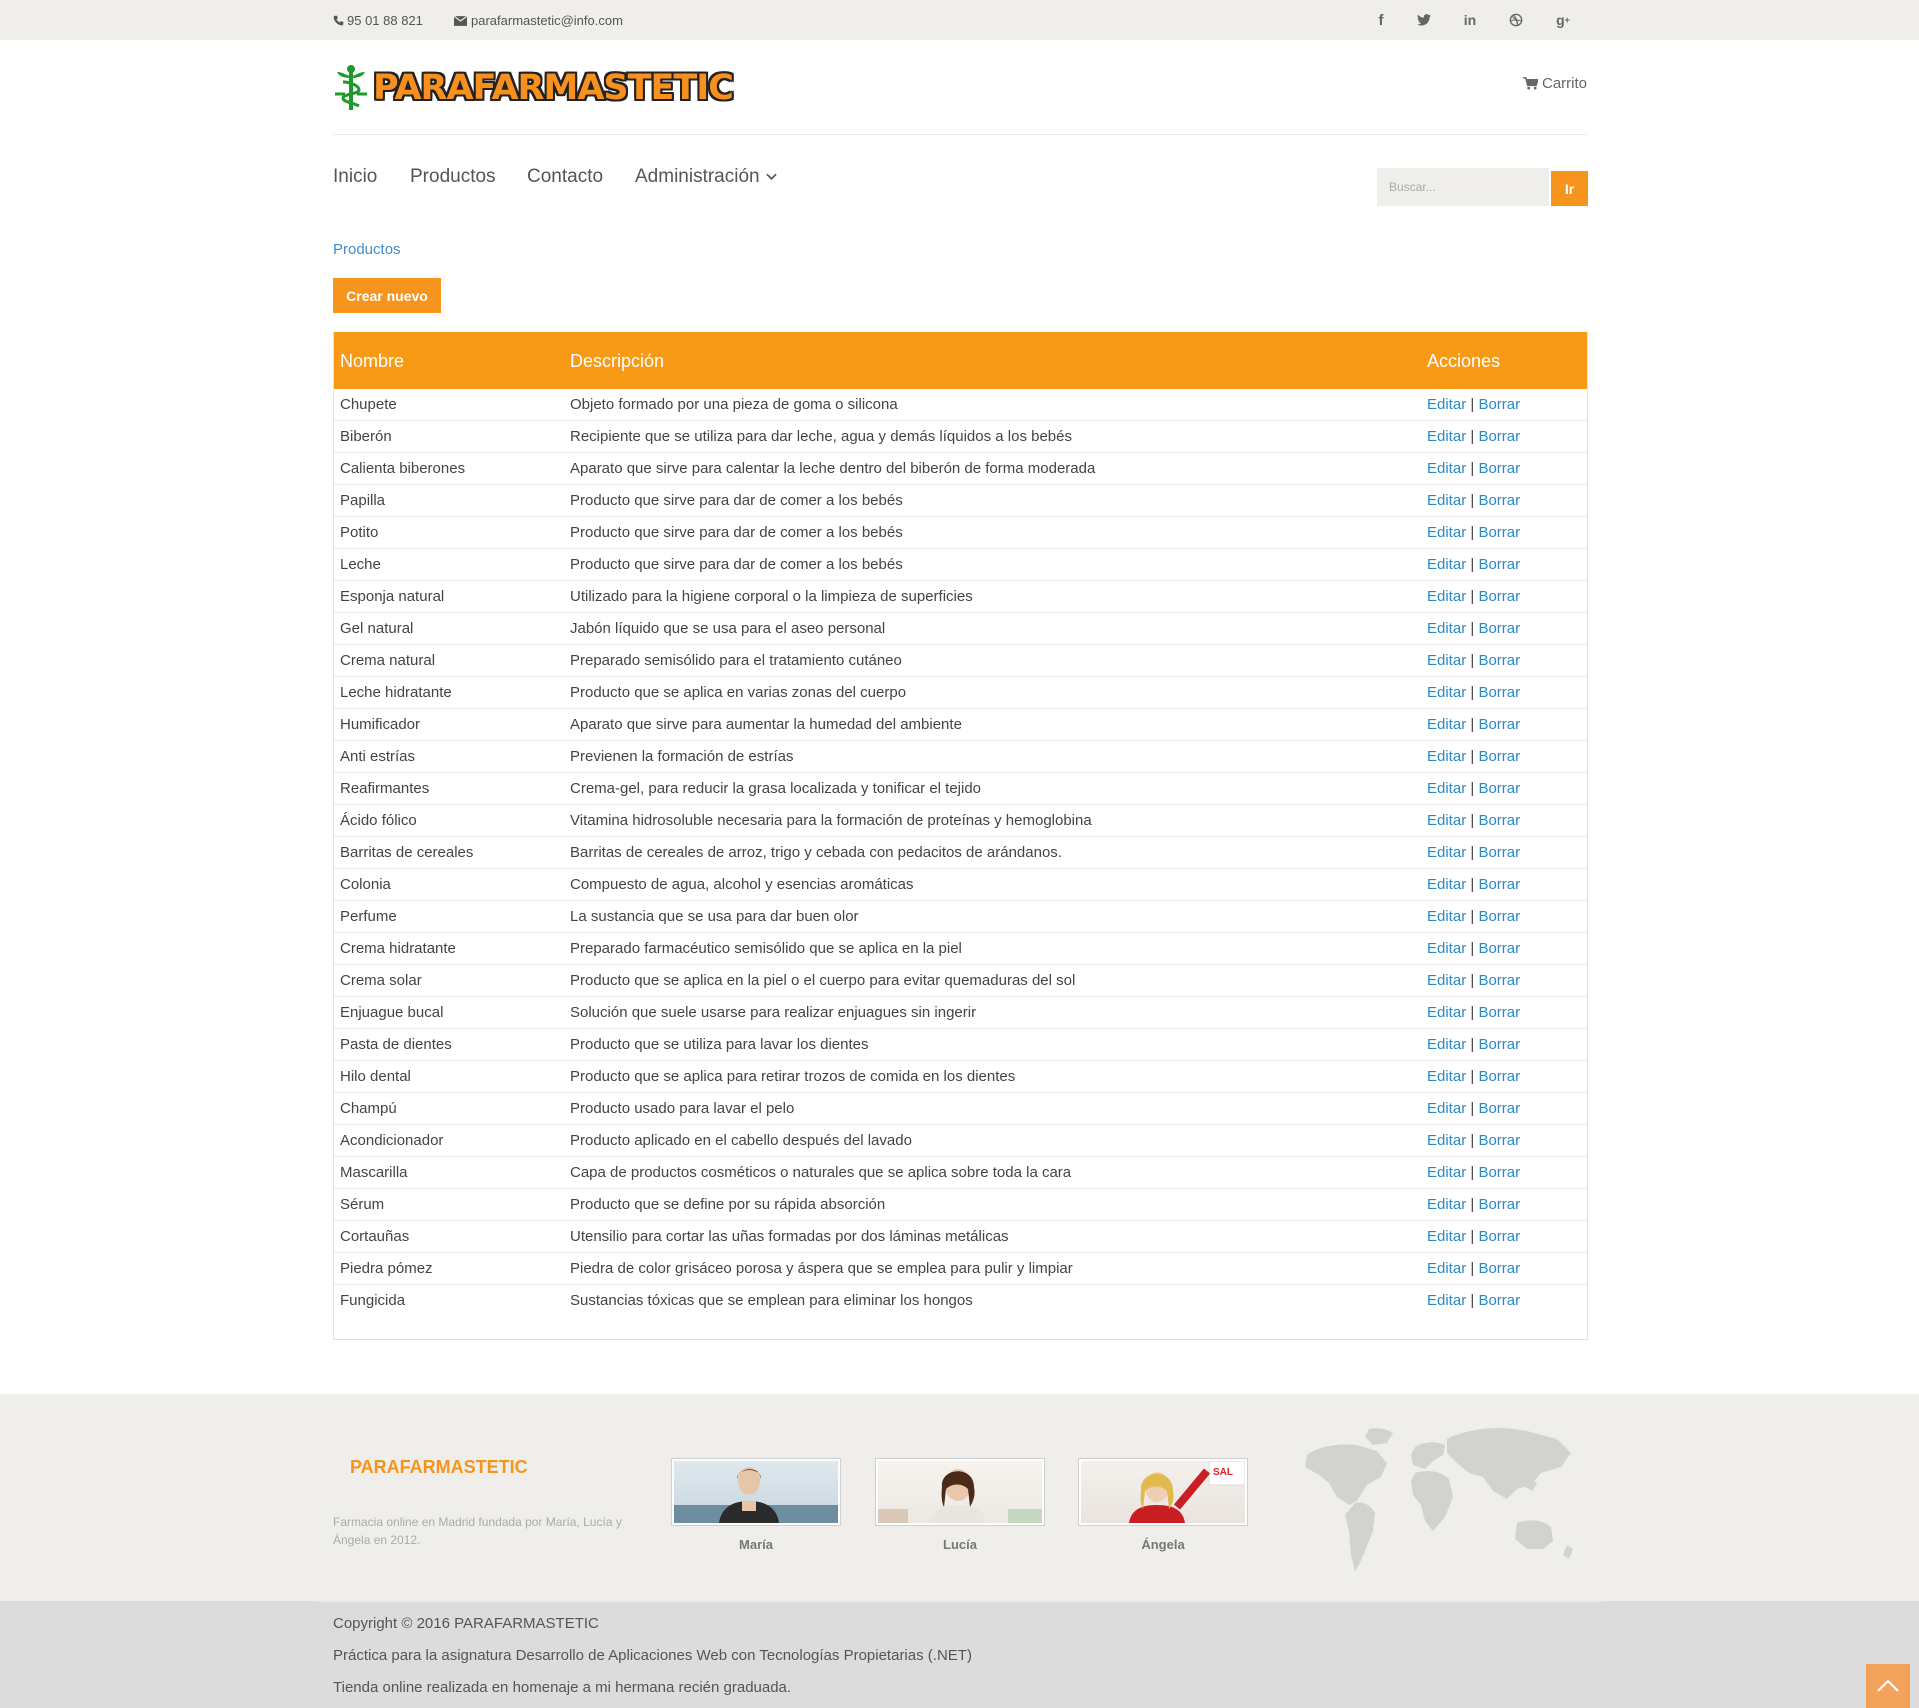 The image size is (1919, 1708). I want to click on cart-link: Carrito, so click(1555, 83).